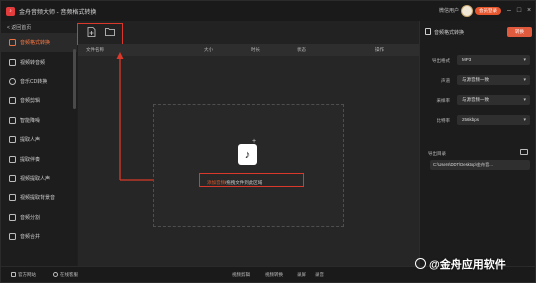 This screenshot has width=542, height=287. Describe the element at coordinates (460, 264) in the screenshot. I see `watermark: @金舟应用软件` at that location.